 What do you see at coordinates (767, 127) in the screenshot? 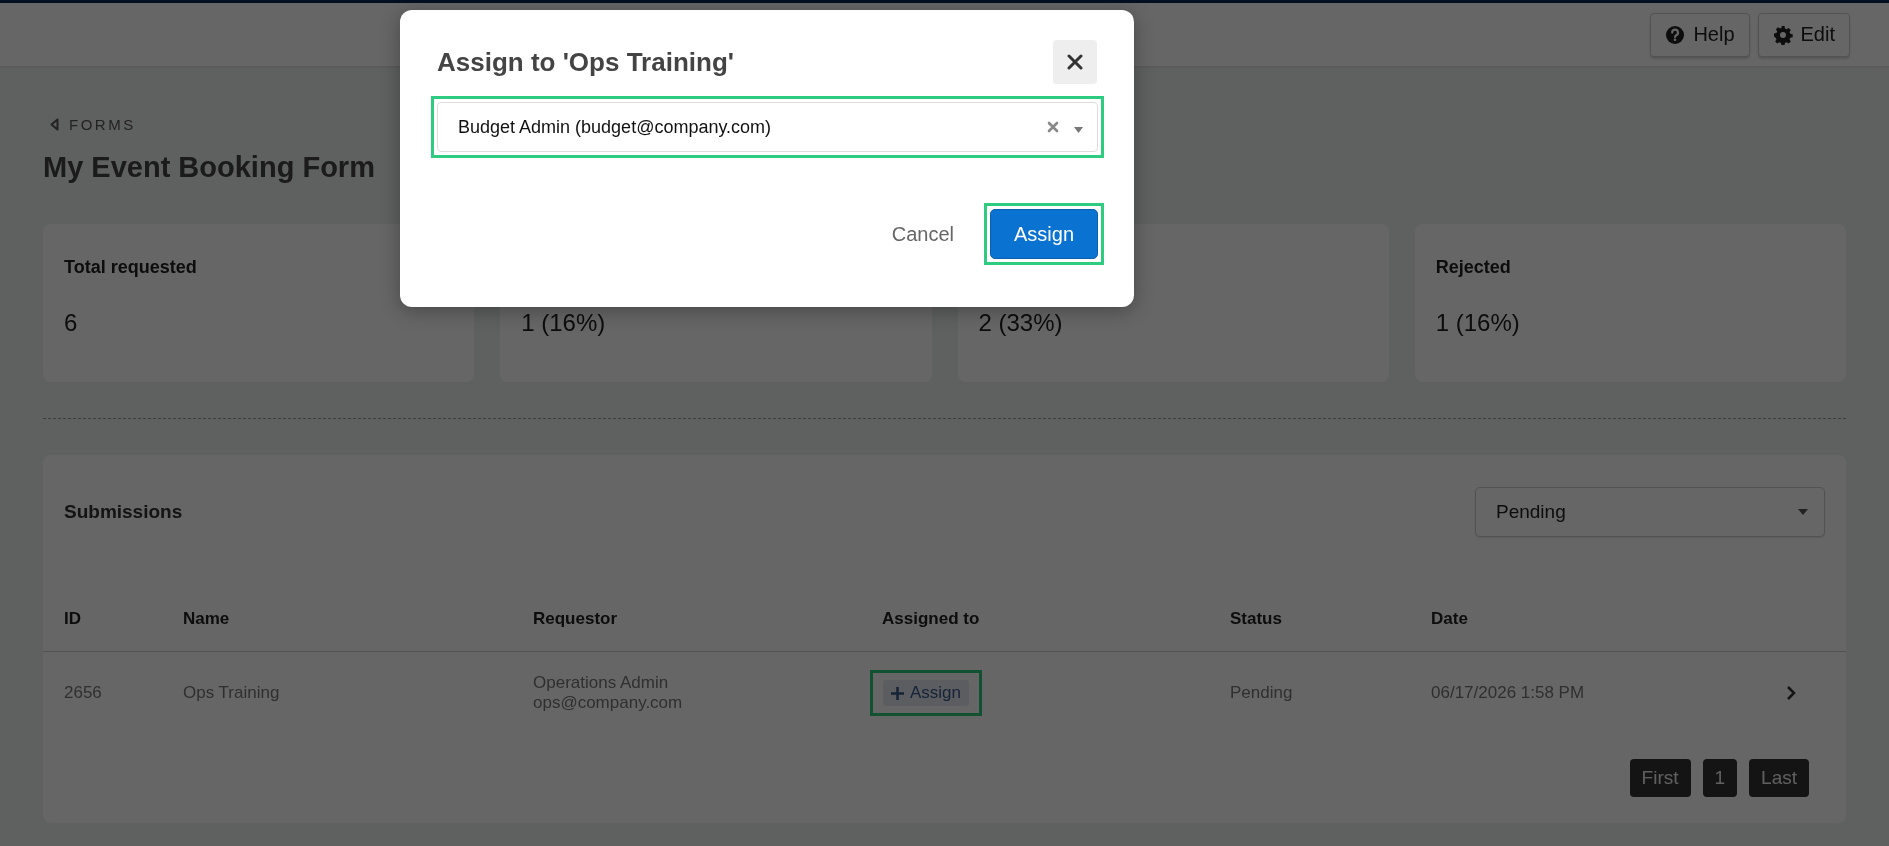
I see `user-select-field: Budget Admin (budget@company.com)` at bounding box center [767, 127].